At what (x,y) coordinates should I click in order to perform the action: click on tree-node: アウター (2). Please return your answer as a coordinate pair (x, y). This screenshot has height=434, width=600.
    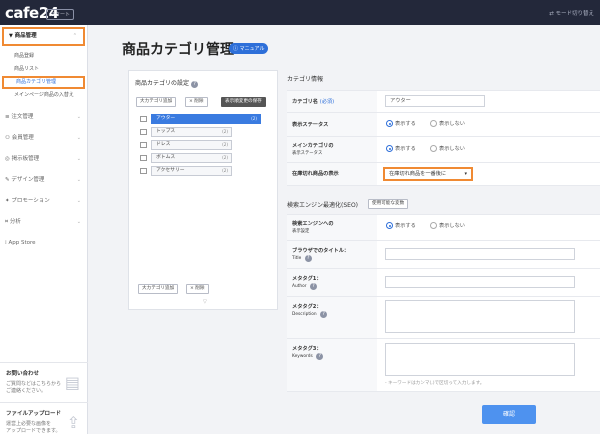
    Looking at the image, I should click on (206, 119).